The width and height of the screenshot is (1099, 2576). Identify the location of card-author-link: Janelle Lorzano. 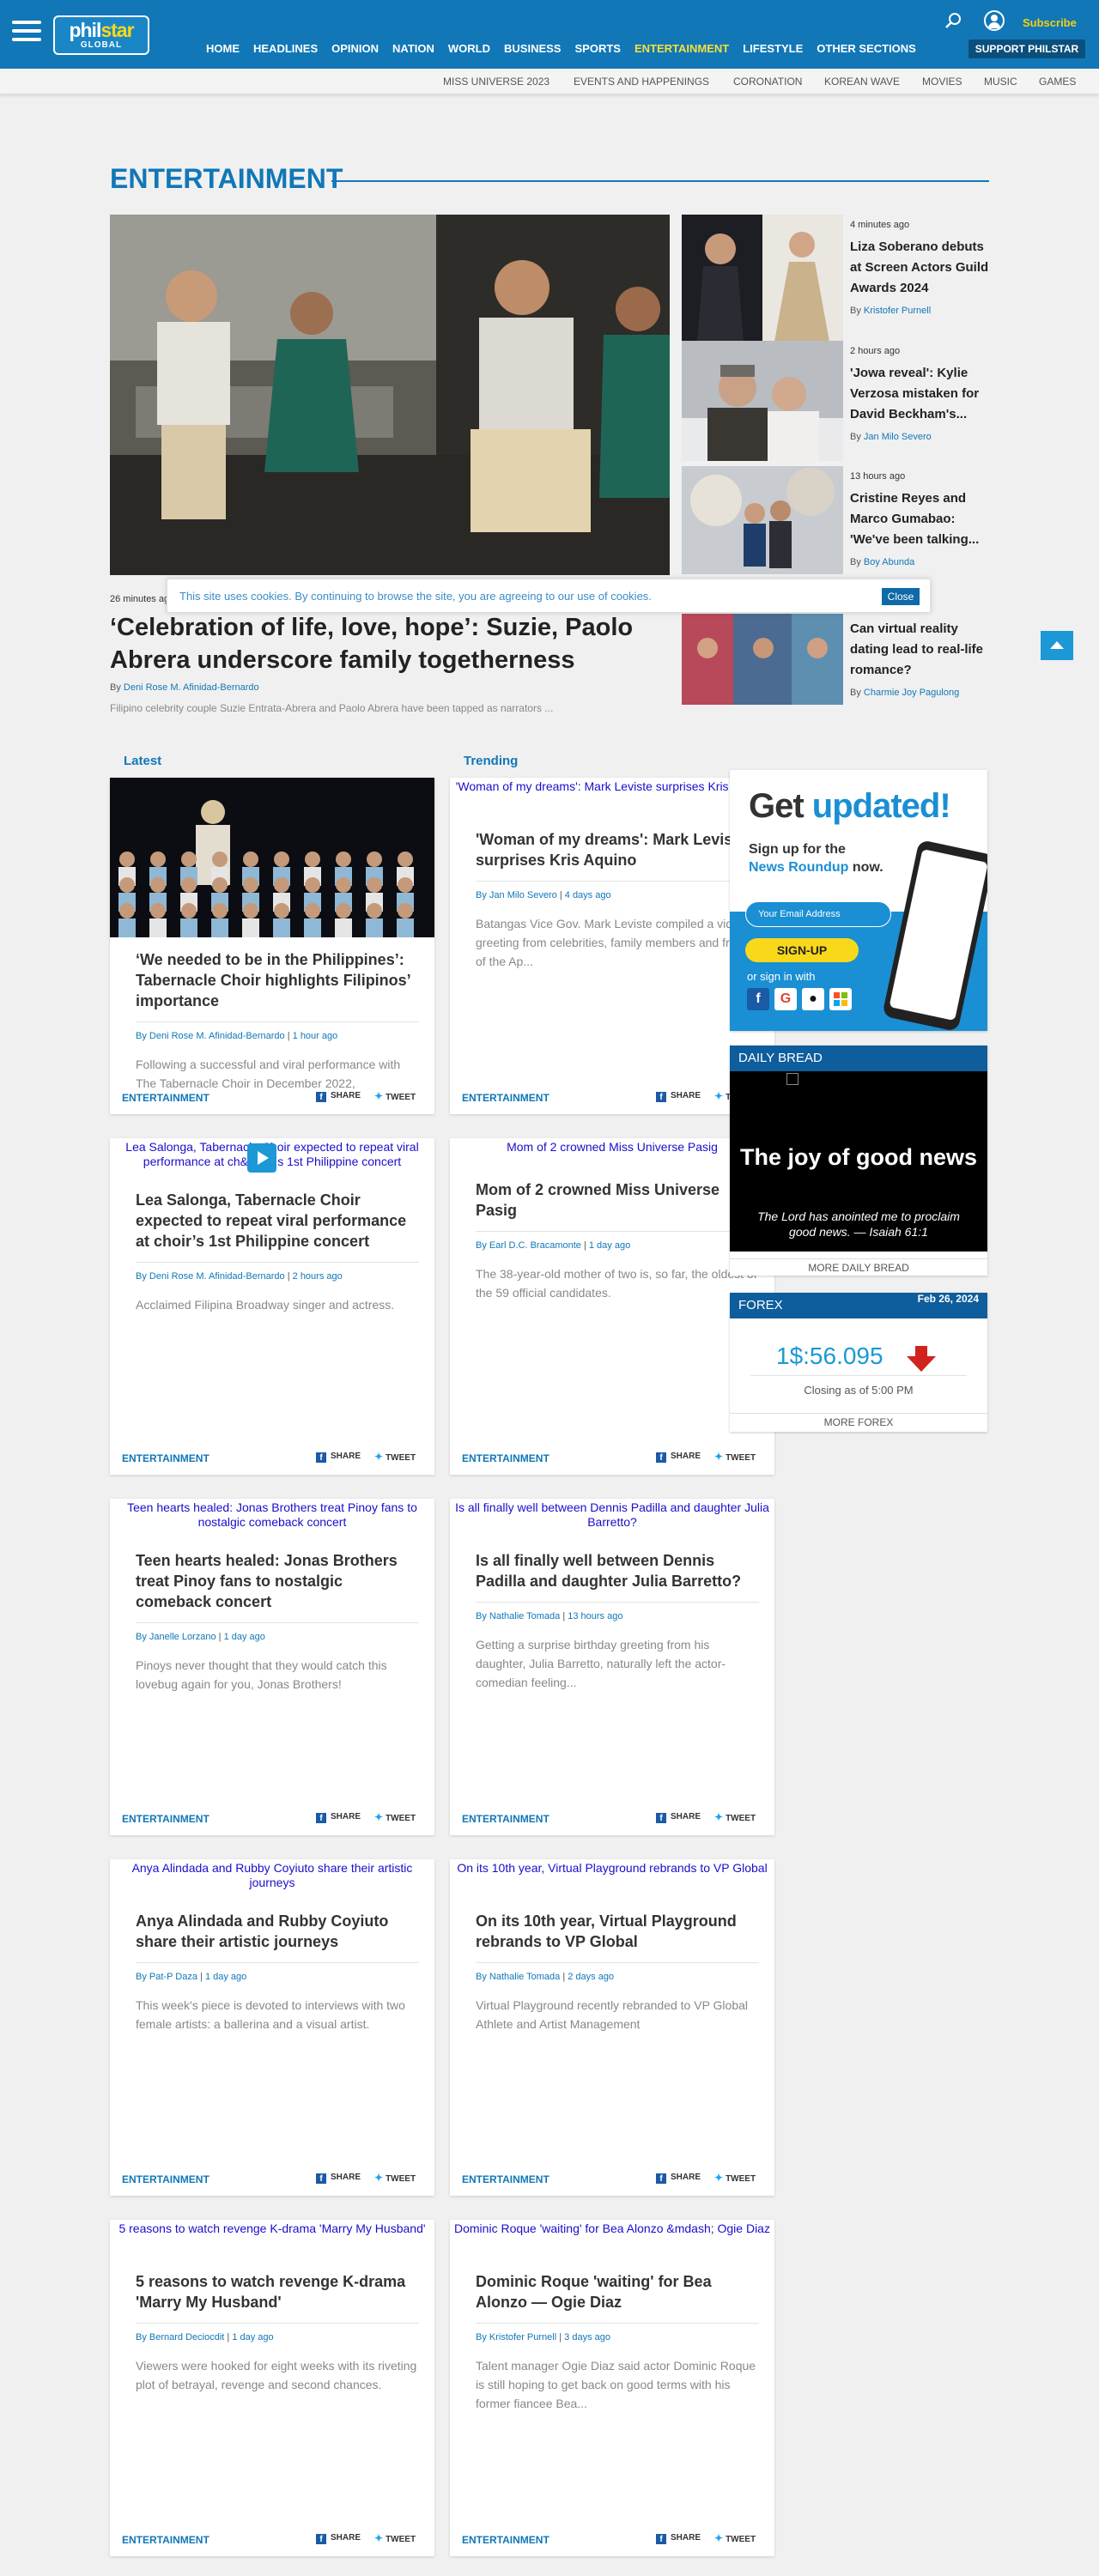
(182, 1637).